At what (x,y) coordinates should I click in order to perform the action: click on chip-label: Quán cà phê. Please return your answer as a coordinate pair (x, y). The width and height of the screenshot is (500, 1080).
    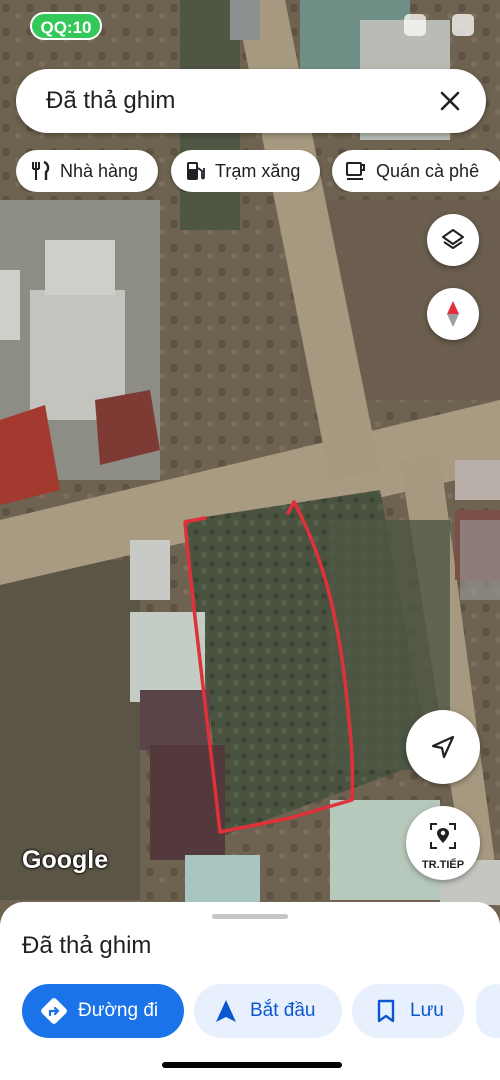
    Looking at the image, I should click on (428, 170).